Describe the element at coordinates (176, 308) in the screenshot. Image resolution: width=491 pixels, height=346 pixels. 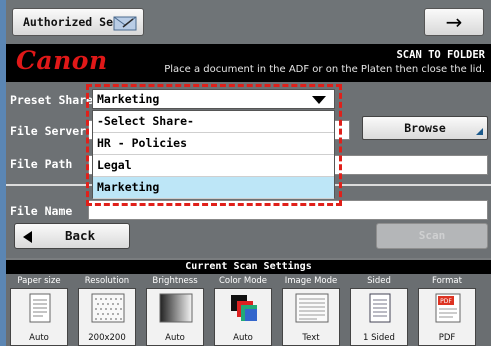
I see `brightness-gradient-icon` at that location.